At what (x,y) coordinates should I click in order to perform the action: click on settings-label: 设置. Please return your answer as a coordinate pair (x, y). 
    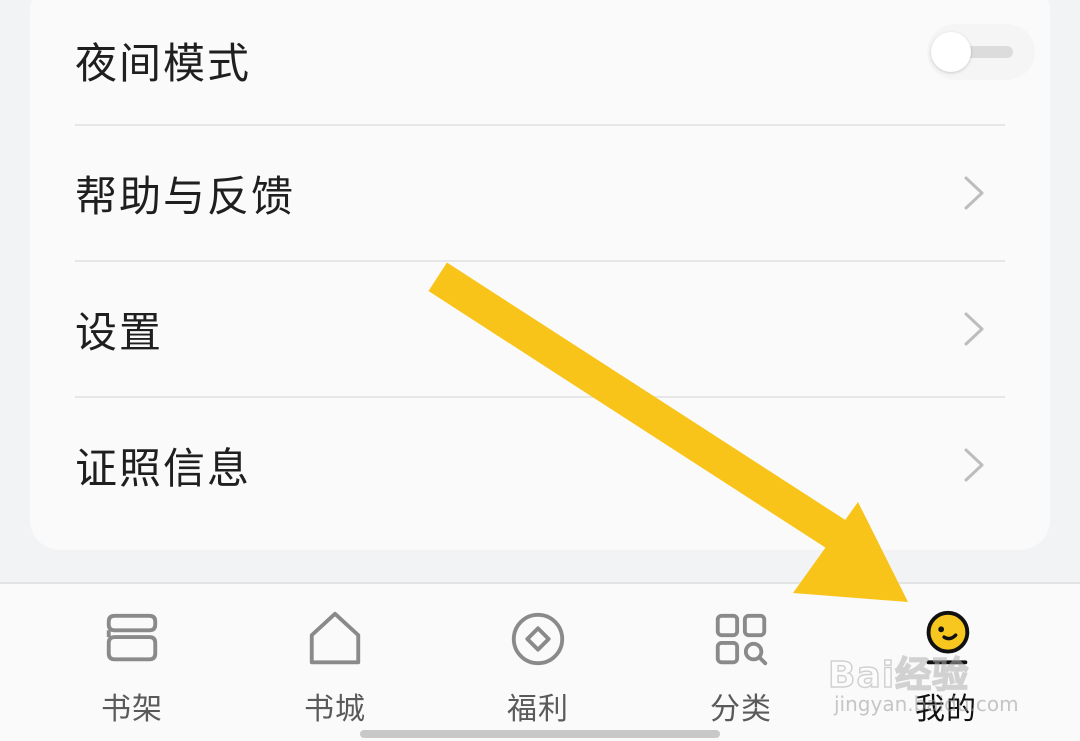
    Looking at the image, I should click on (119, 332).